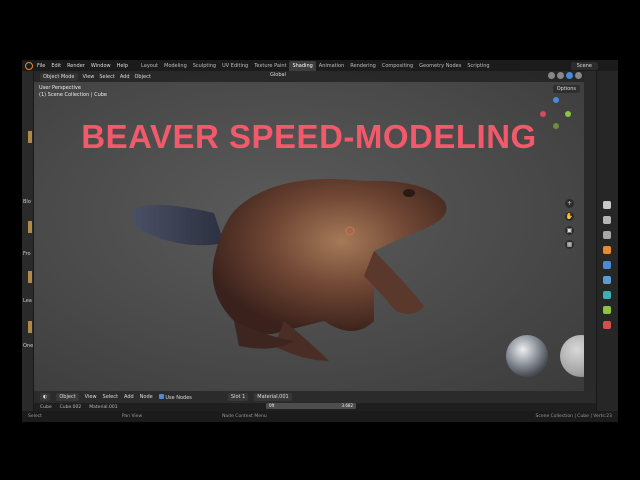  Describe the element at coordinates (273, 397) in the screenshot. I see `material-selector: Material.001` at that location.